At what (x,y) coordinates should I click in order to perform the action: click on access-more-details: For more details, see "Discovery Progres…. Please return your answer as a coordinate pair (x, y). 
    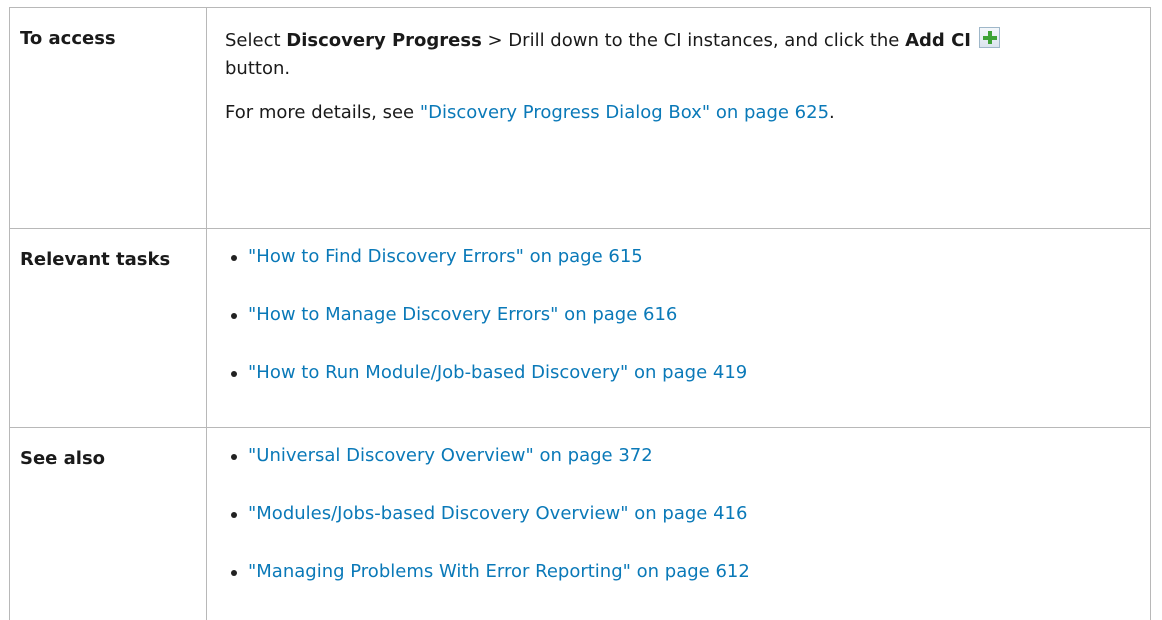
    Looking at the image, I should click on (677, 105).